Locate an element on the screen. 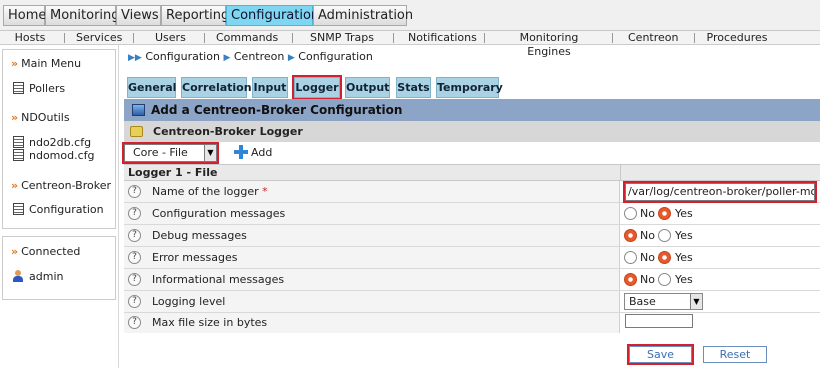 This screenshot has height=368, width=820. panel-title: Add a Centreon-Broker Configuration is located at coordinates (277, 110).